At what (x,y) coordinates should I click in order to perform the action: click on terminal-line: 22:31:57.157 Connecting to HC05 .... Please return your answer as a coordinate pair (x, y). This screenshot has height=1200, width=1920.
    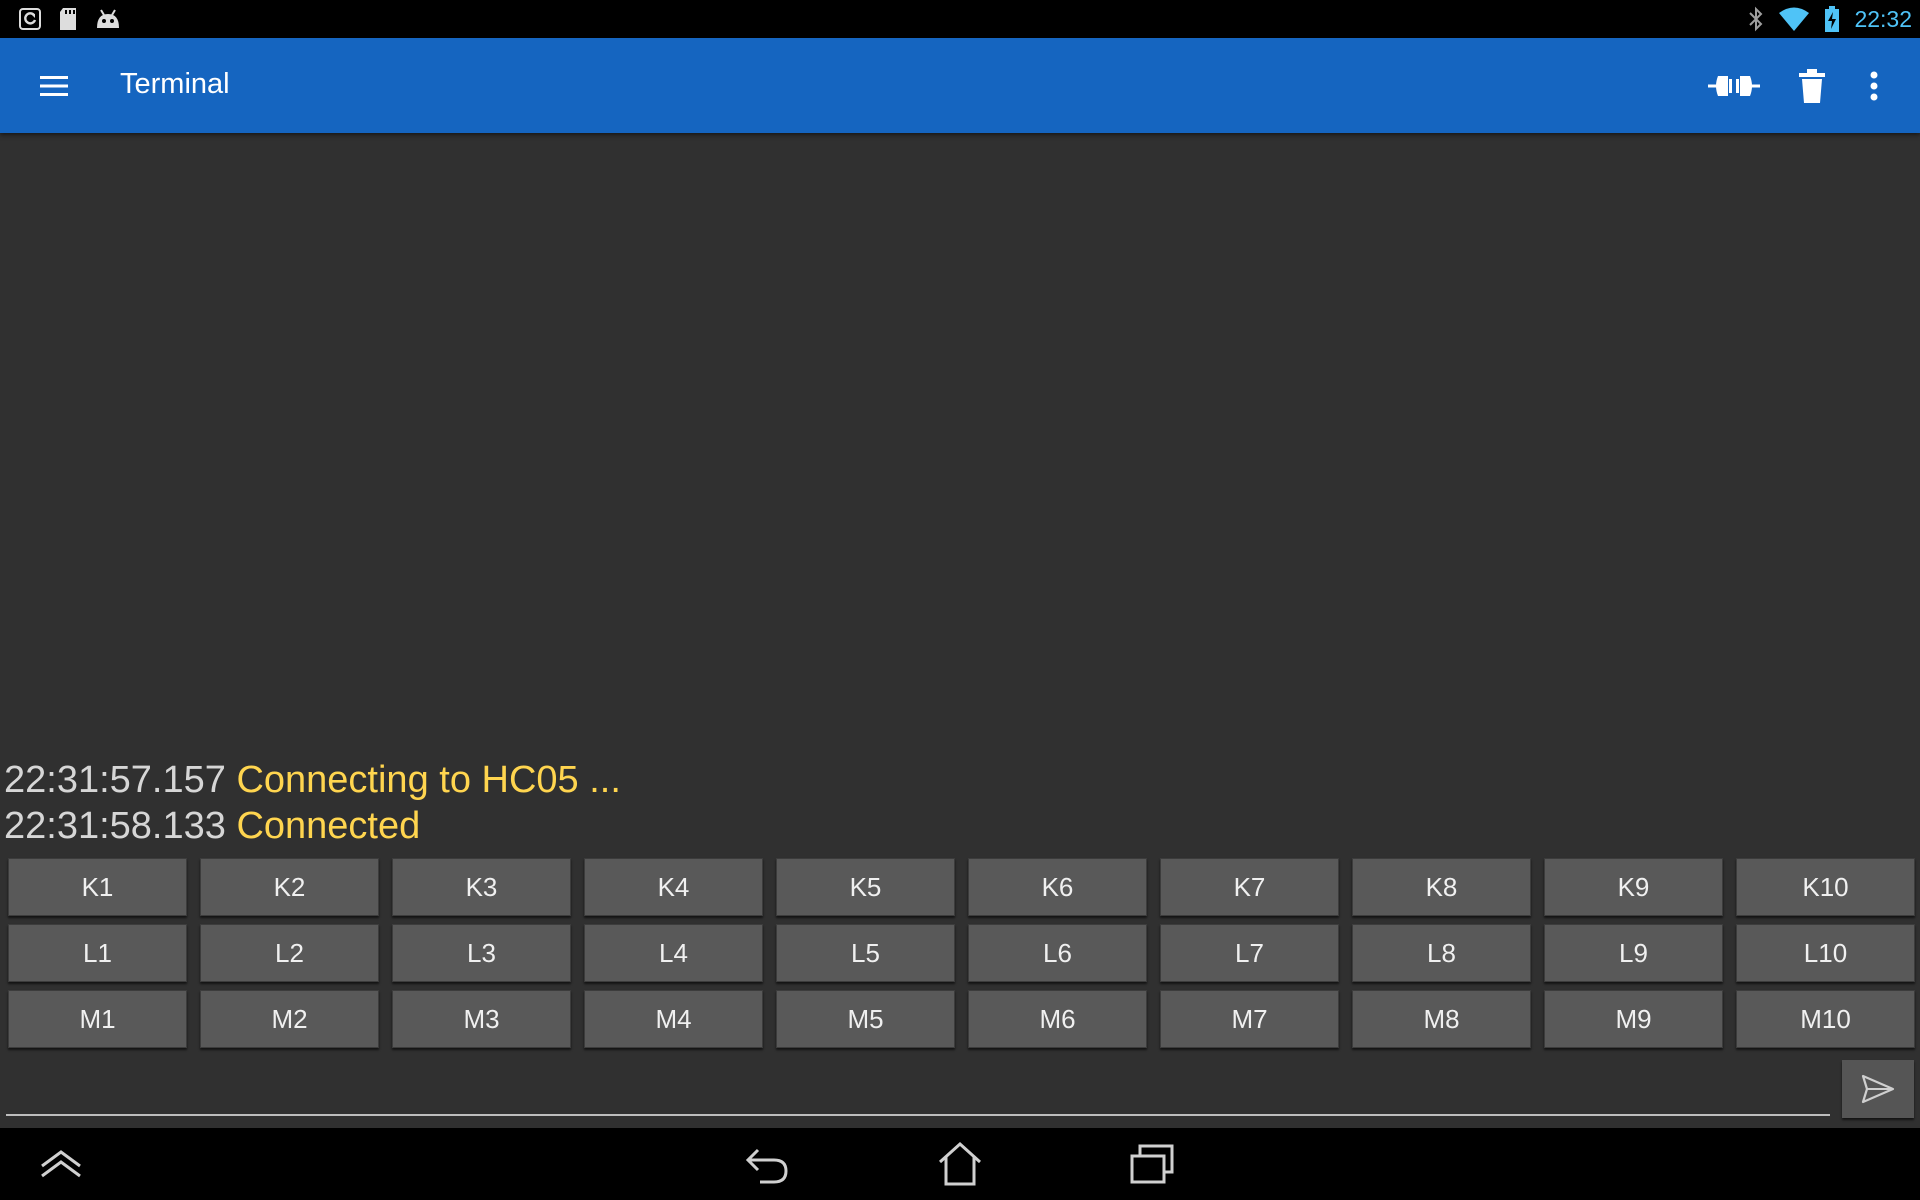
    Looking at the image, I should click on (312, 780).